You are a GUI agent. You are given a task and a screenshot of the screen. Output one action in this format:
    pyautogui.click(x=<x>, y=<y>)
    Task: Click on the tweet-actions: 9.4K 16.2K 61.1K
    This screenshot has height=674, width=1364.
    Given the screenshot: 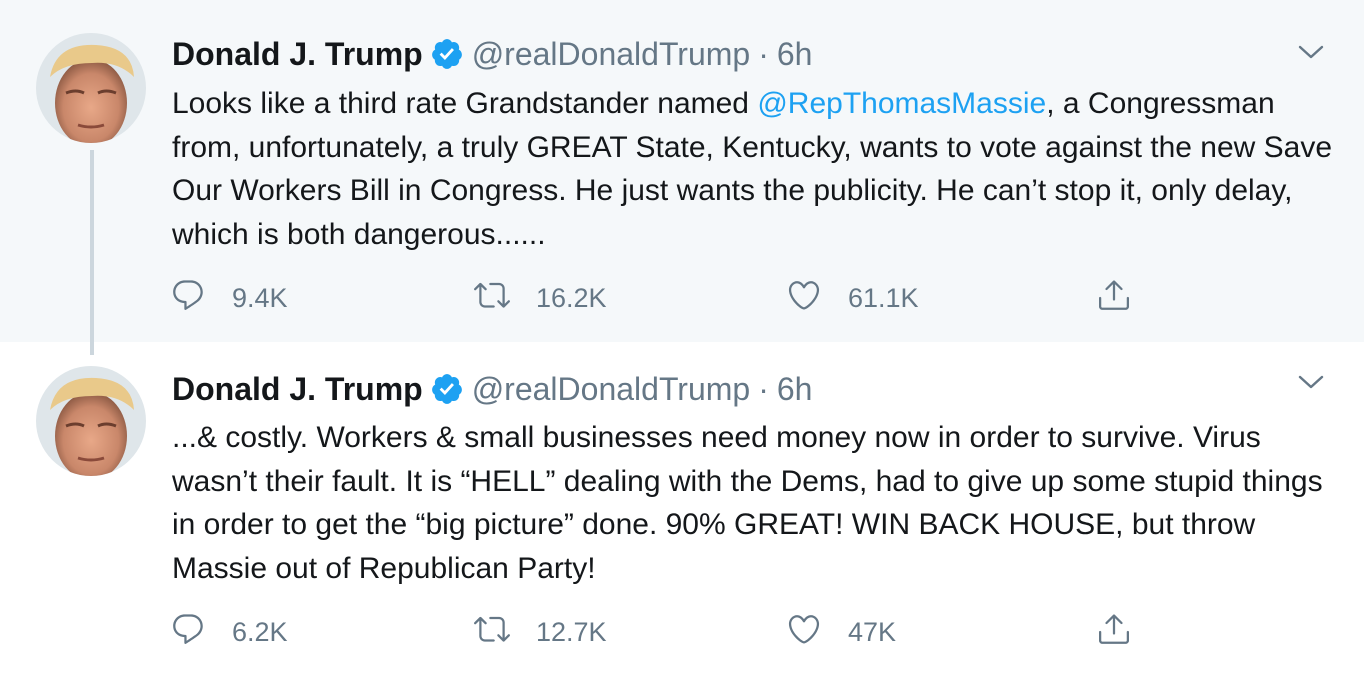 What is the action you would take?
    pyautogui.click(x=682, y=298)
    